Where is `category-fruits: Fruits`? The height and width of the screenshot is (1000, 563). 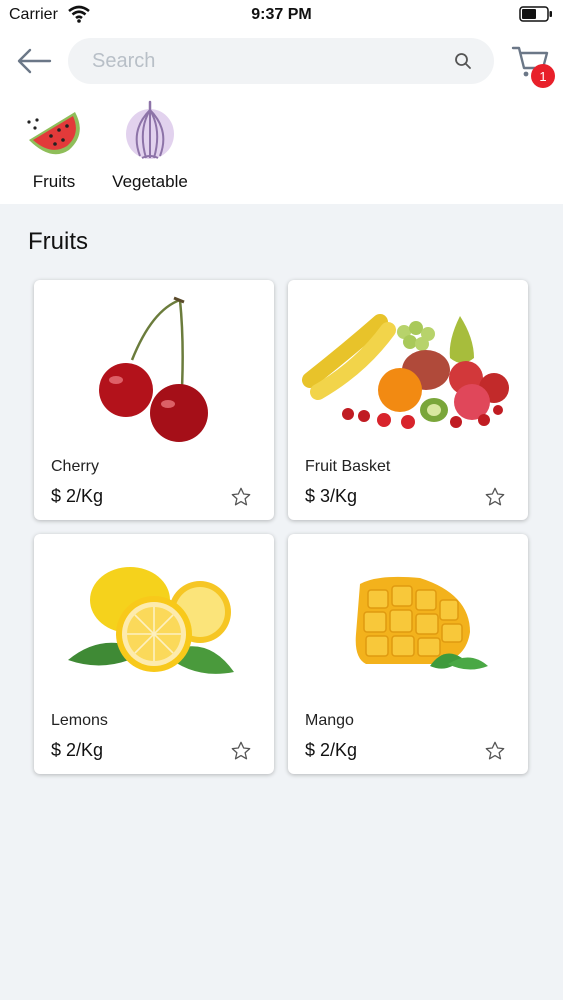 category-fruits: Fruits is located at coordinates (54, 146).